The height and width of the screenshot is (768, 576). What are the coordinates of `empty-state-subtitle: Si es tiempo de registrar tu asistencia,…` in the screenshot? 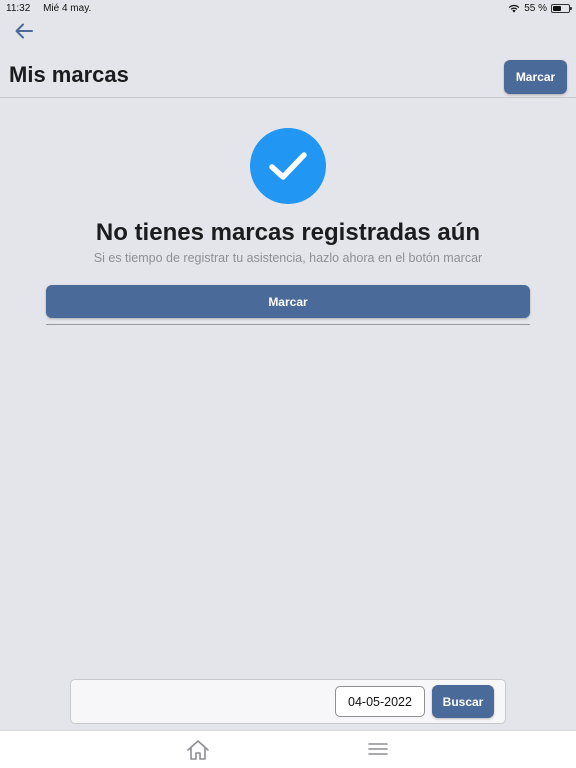 It's located at (288, 258).